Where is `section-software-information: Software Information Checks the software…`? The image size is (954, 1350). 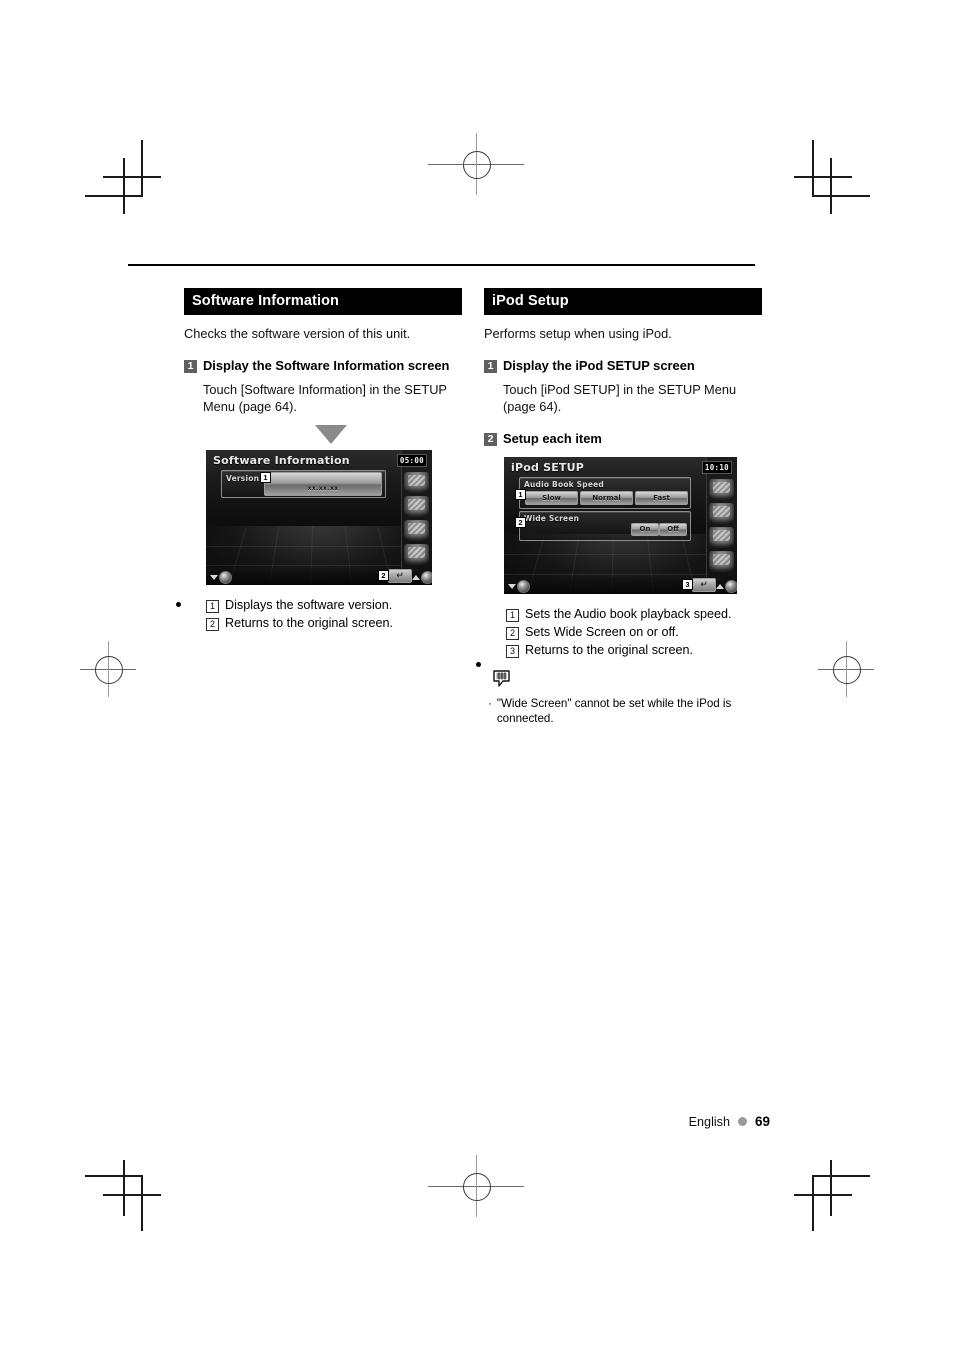
section-software-information: Software Information Checks the software… is located at coordinates (319, 460).